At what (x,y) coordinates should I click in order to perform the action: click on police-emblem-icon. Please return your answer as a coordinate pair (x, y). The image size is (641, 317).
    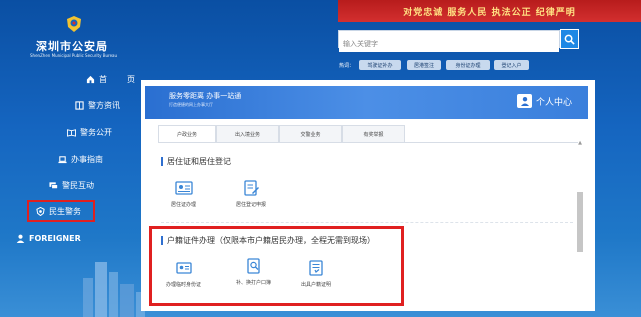
    Looking at the image, I should click on (74, 24).